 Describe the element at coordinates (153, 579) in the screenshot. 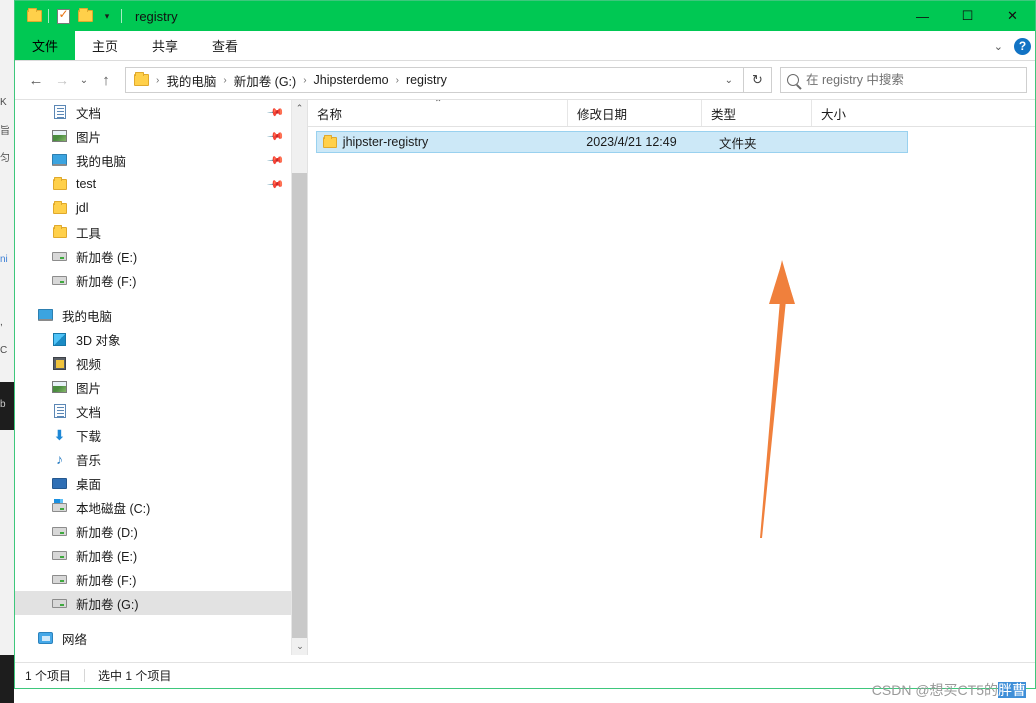

I see `sidebar-item-volume-f: 新加卷 (F:)` at that location.